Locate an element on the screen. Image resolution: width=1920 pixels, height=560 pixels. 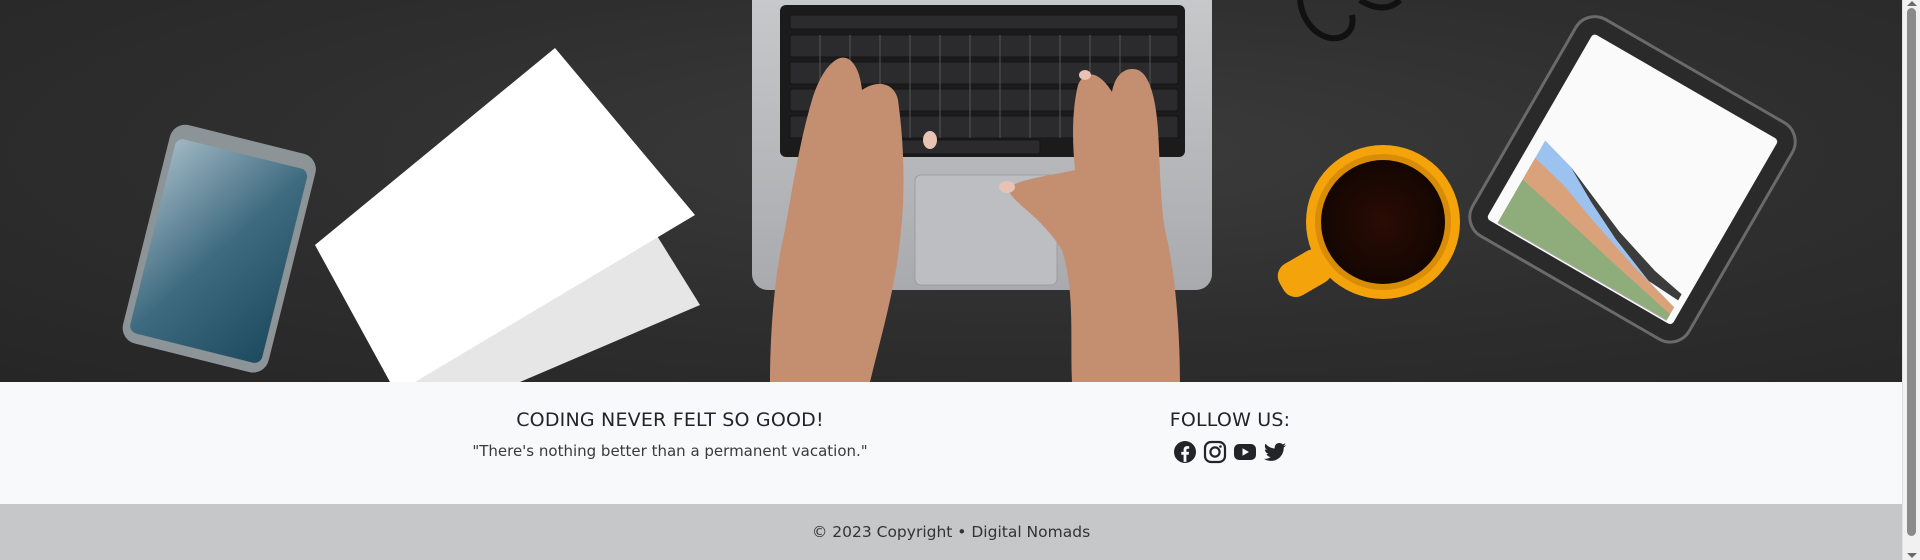
social-links is located at coordinates (1230, 452).